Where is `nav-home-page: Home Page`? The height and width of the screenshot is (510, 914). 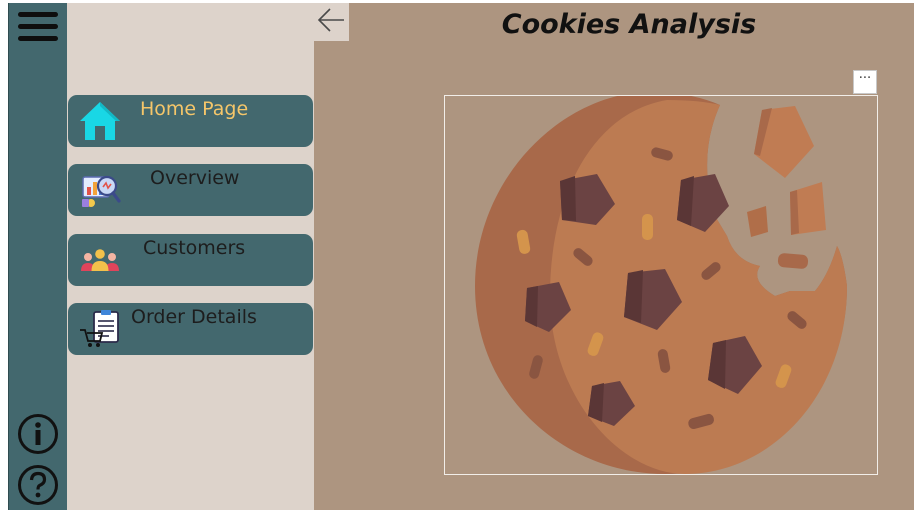
nav-home-page: Home Page is located at coordinates (190, 121).